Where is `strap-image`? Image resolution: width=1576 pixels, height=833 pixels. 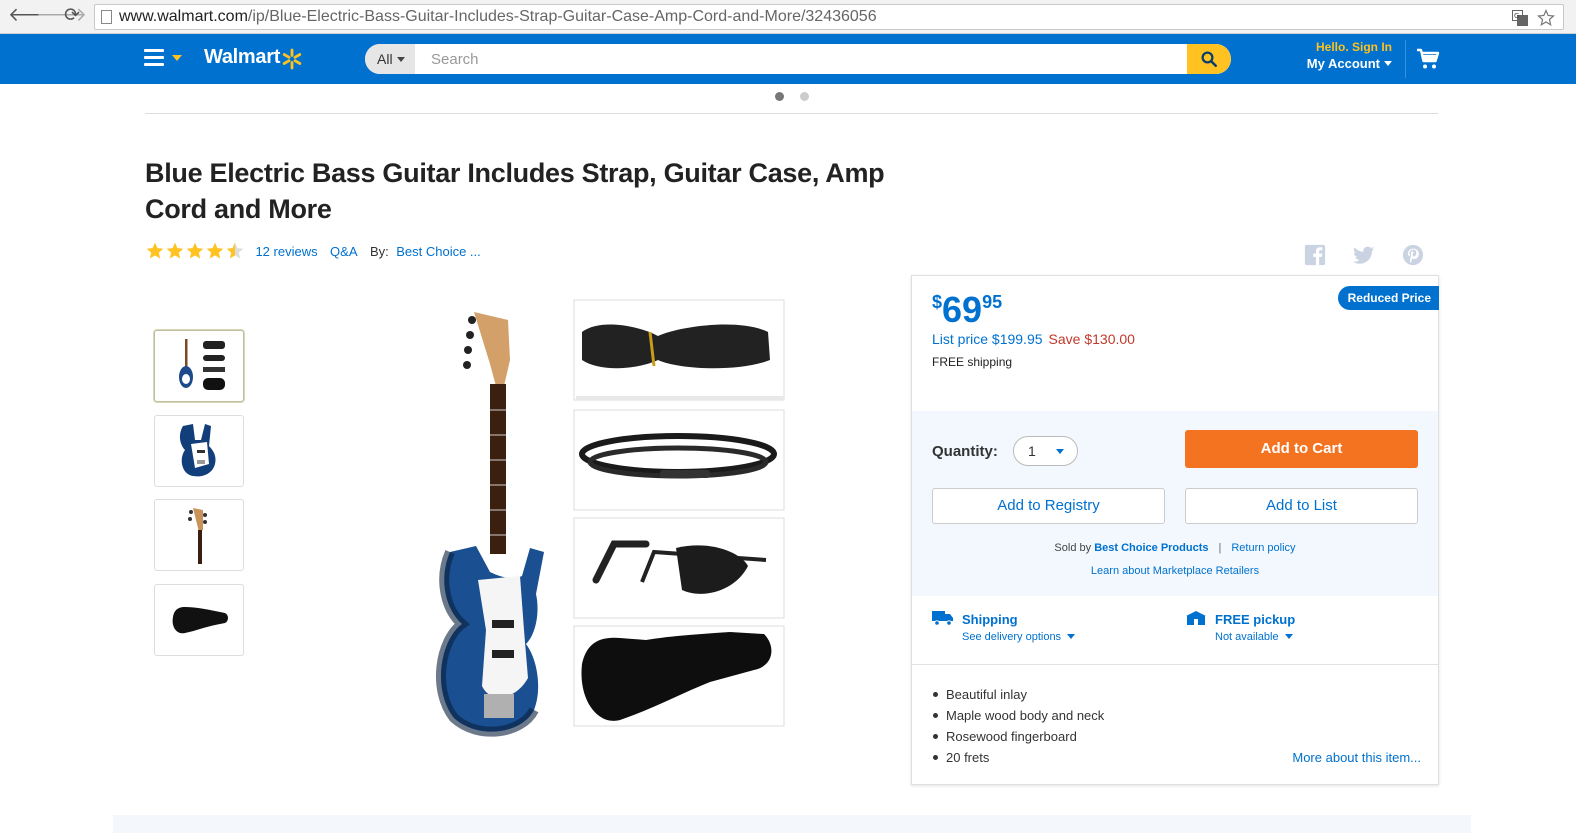 strap-image is located at coordinates (679, 350).